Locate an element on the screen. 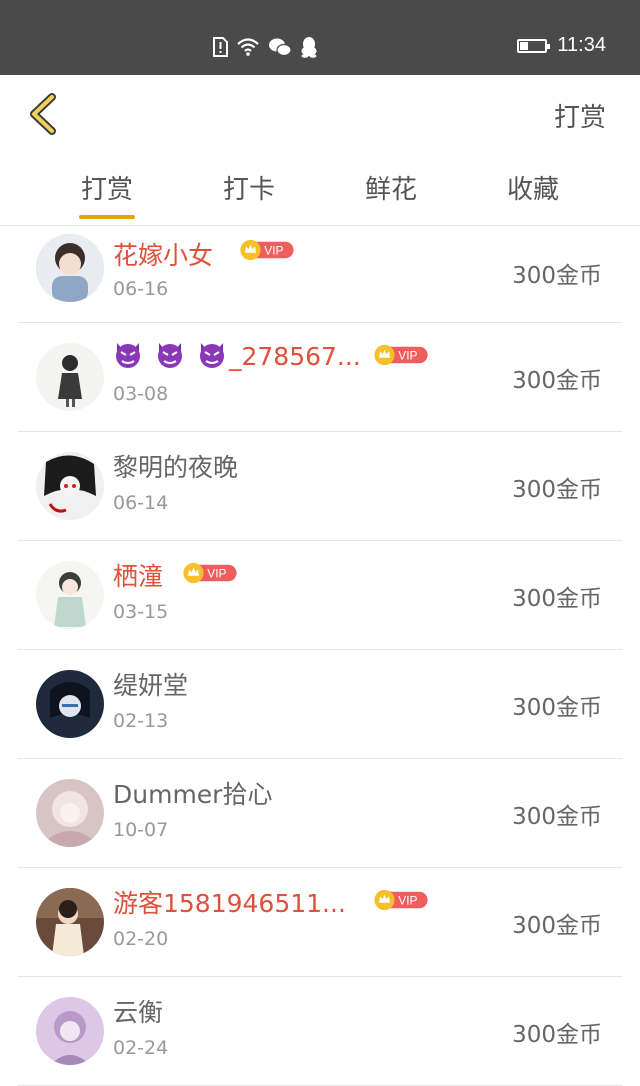  user-name: Dummer拾心 is located at coordinates (193, 794).